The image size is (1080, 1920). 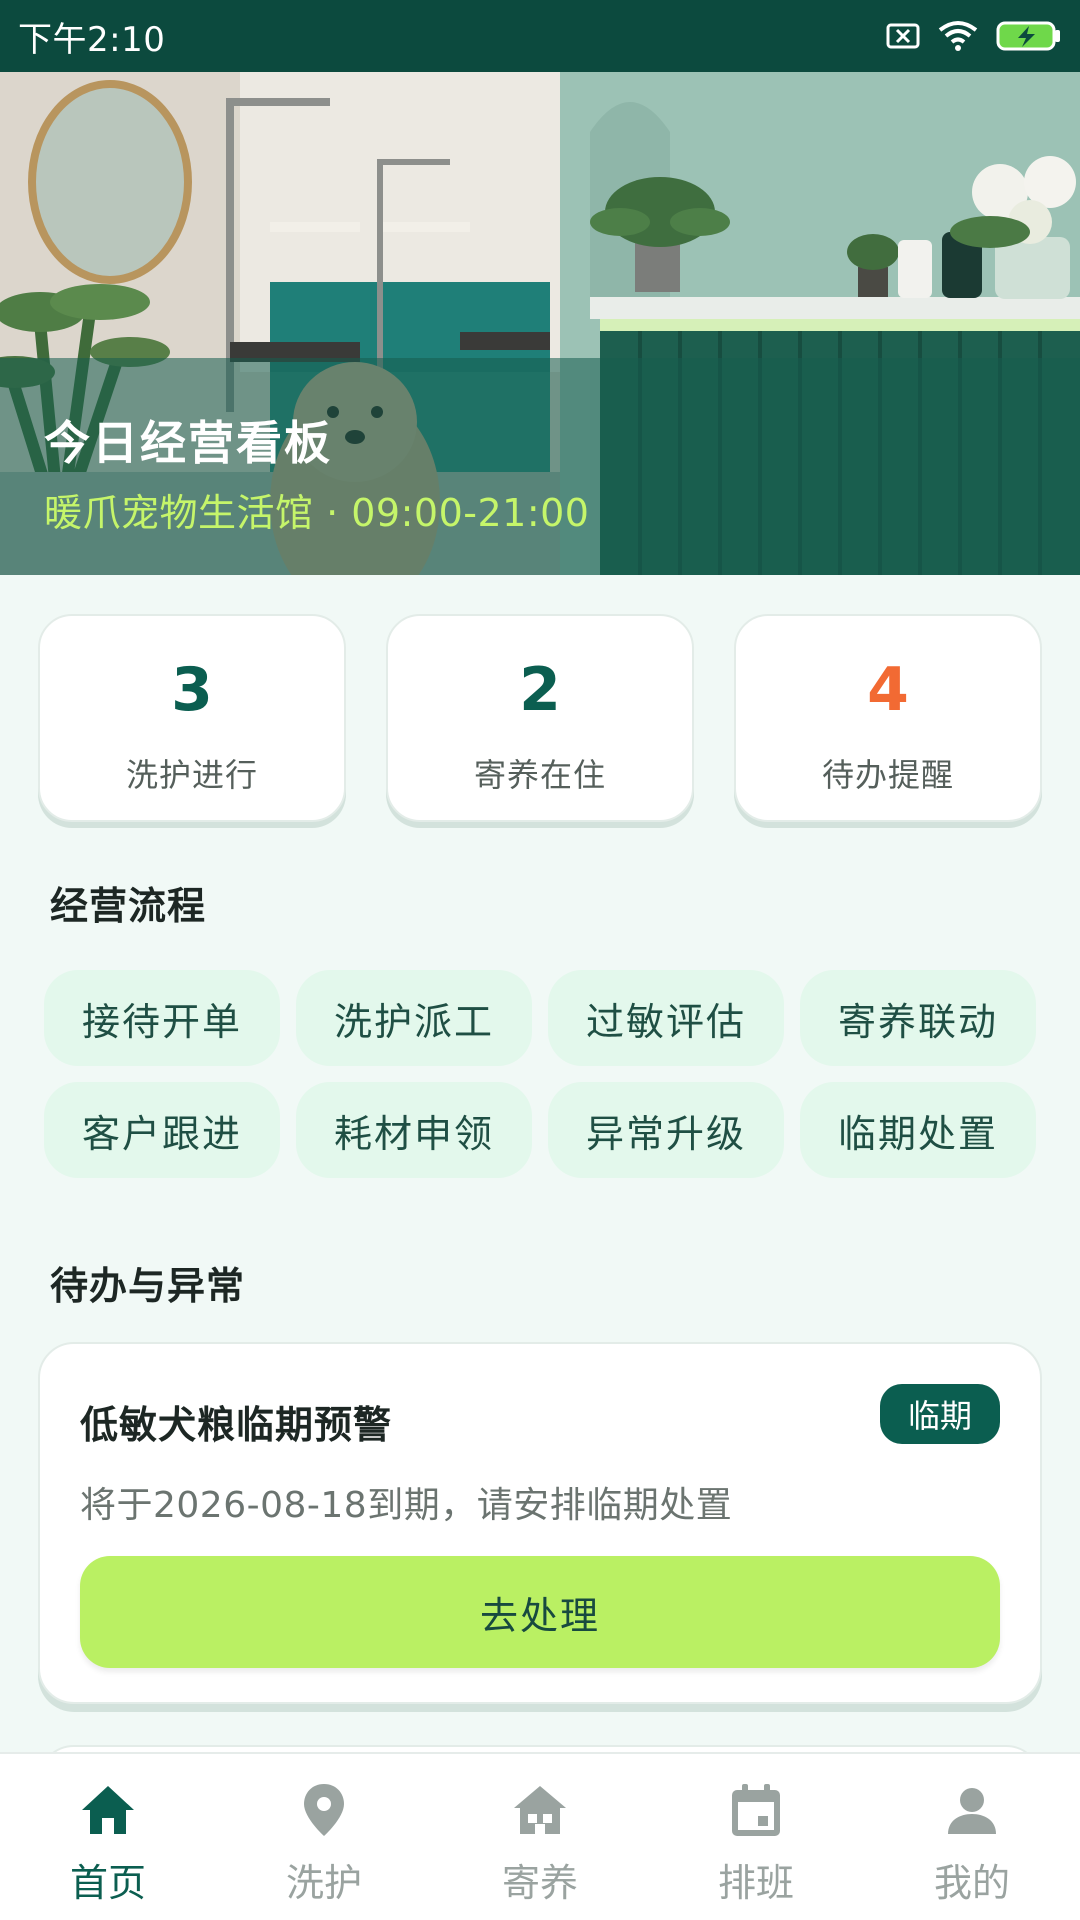 What do you see at coordinates (324, 1837) in the screenshot?
I see `nav-grooming: 洗护` at bounding box center [324, 1837].